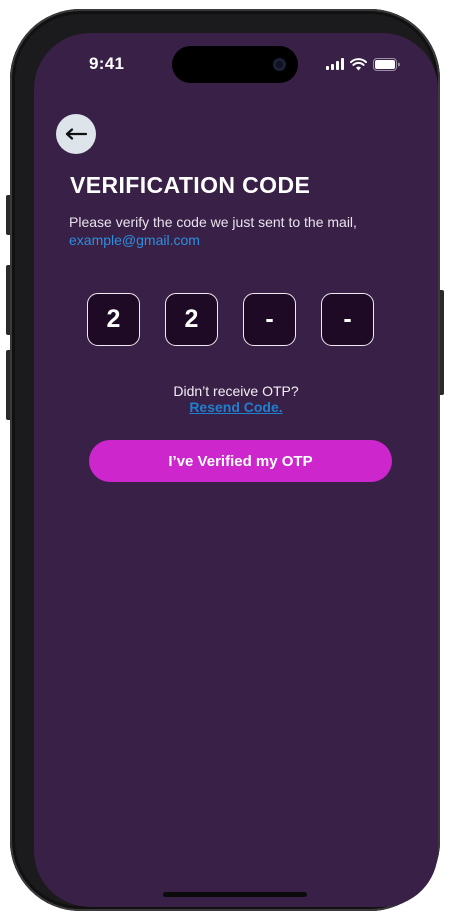  What do you see at coordinates (347, 319) in the screenshot?
I see `otp-digit-4: -` at bounding box center [347, 319].